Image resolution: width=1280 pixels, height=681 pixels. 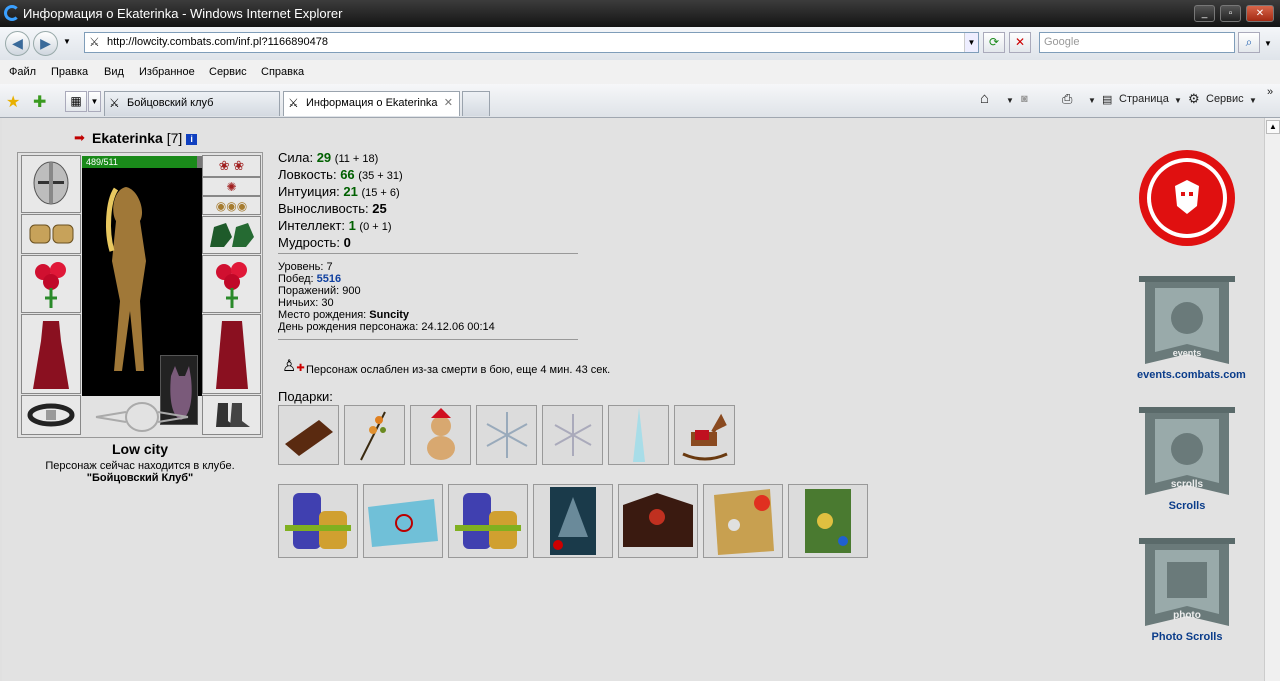 I want to click on stat-row: Выносливость: 25, so click(x=332, y=208).